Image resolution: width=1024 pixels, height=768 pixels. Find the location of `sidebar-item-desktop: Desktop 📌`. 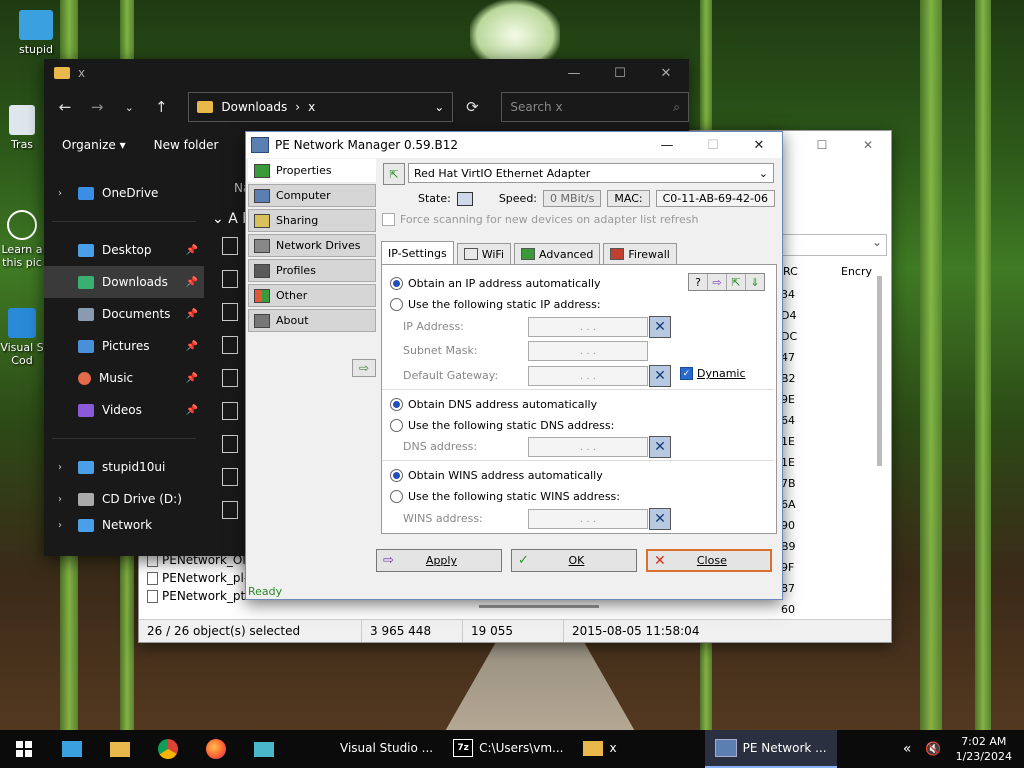

sidebar-item-desktop: Desktop 📌 is located at coordinates (124, 250).